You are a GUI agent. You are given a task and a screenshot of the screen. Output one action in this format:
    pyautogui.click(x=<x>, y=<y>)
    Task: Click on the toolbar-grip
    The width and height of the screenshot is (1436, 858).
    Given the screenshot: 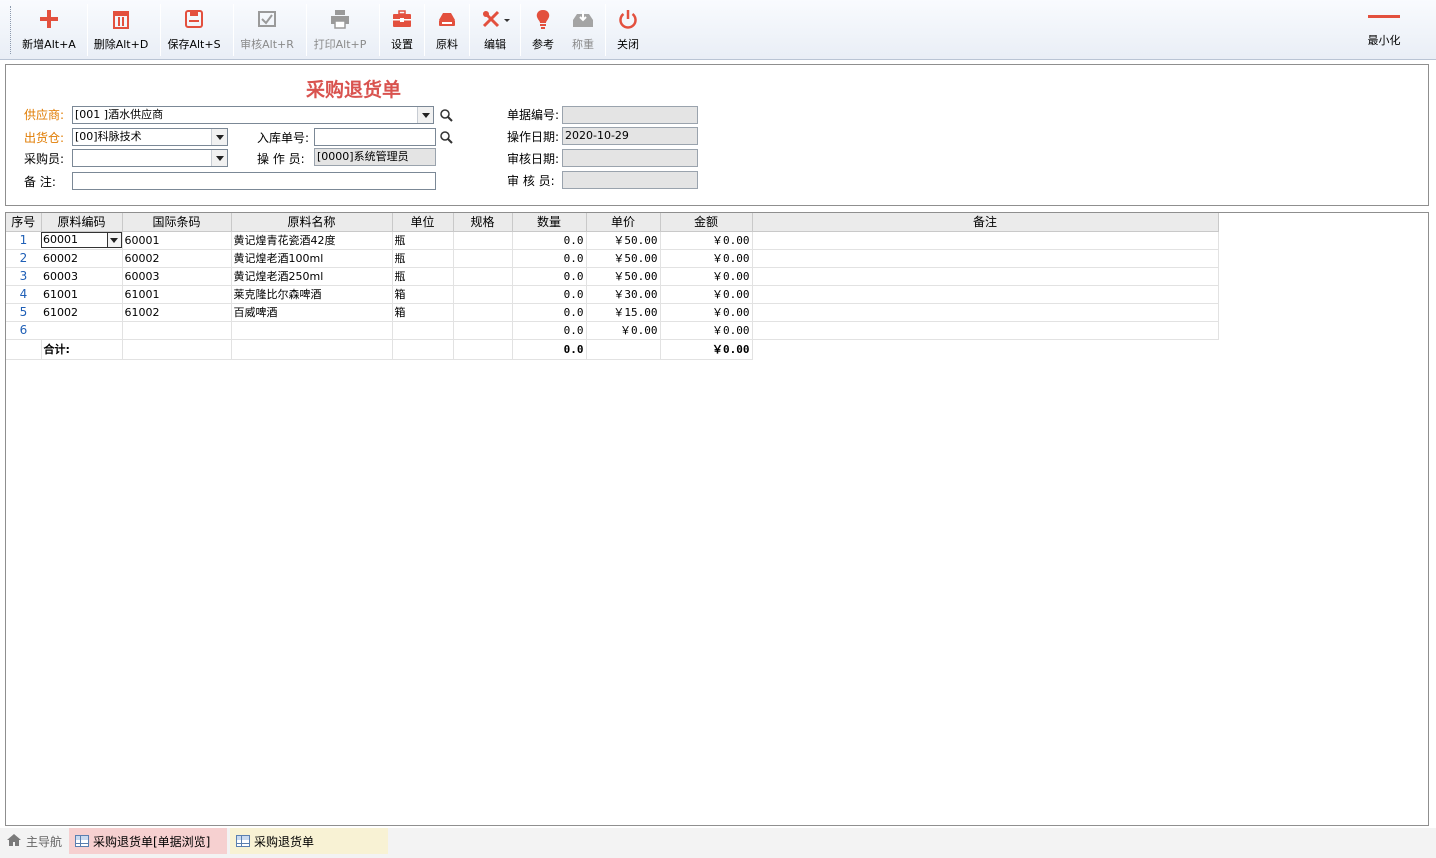 What is the action you would take?
    pyautogui.click(x=11, y=30)
    